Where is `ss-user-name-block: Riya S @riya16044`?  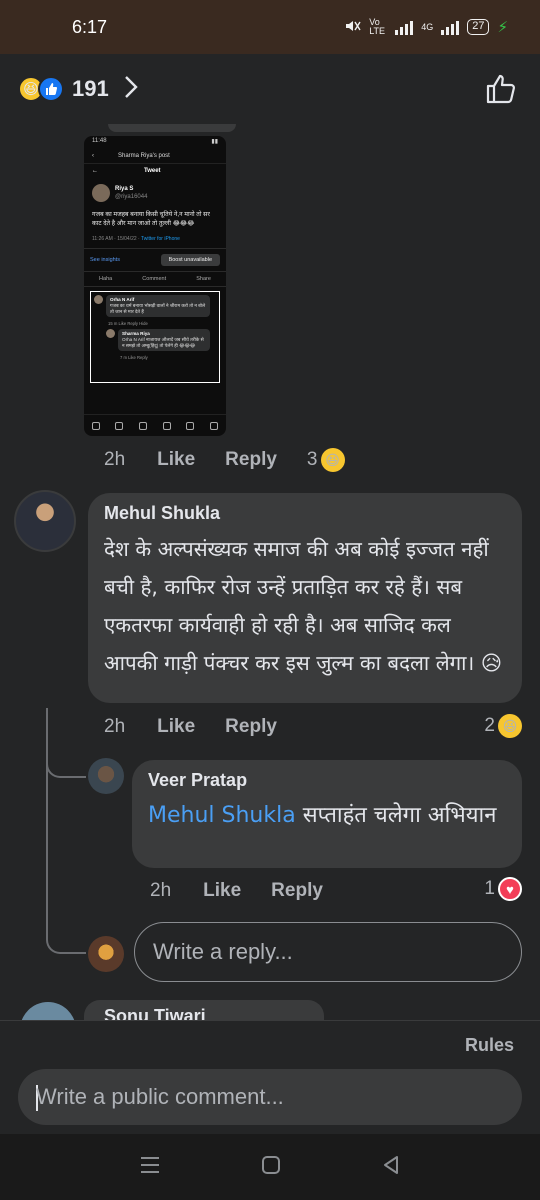 ss-user-name-block: Riya S @riya16044 is located at coordinates (131, 193).